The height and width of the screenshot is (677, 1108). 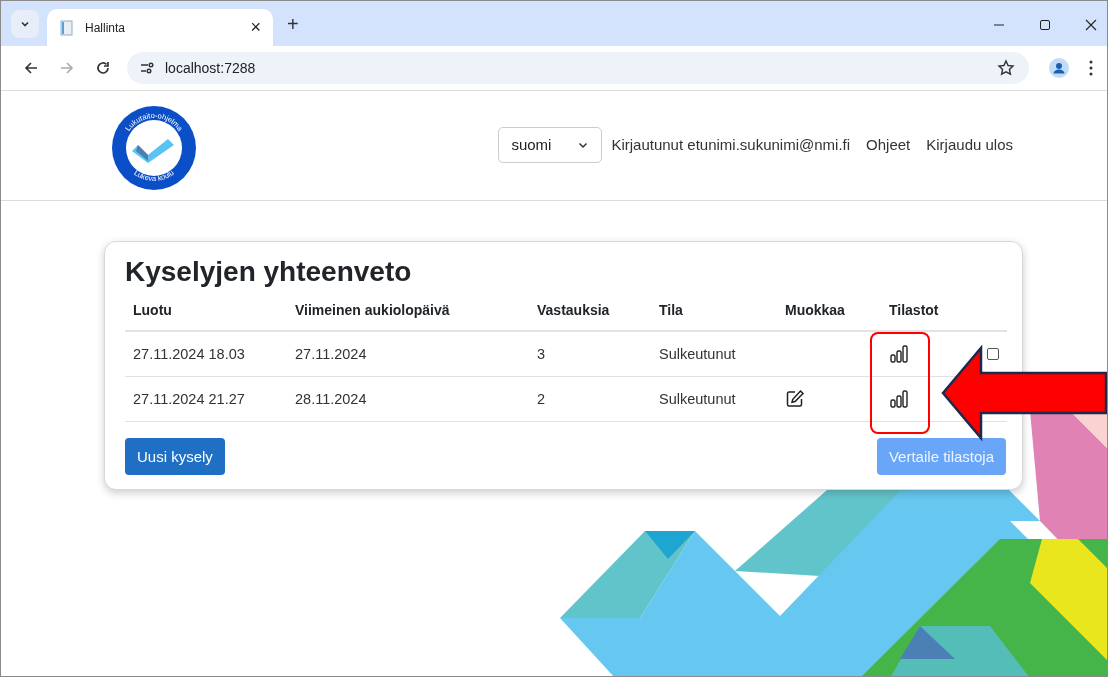 What do you see at coordinates (206, 399) in the screenshot?
I see `table-cell: 27.11.2024 21.27` at bounding box center [206, 399].